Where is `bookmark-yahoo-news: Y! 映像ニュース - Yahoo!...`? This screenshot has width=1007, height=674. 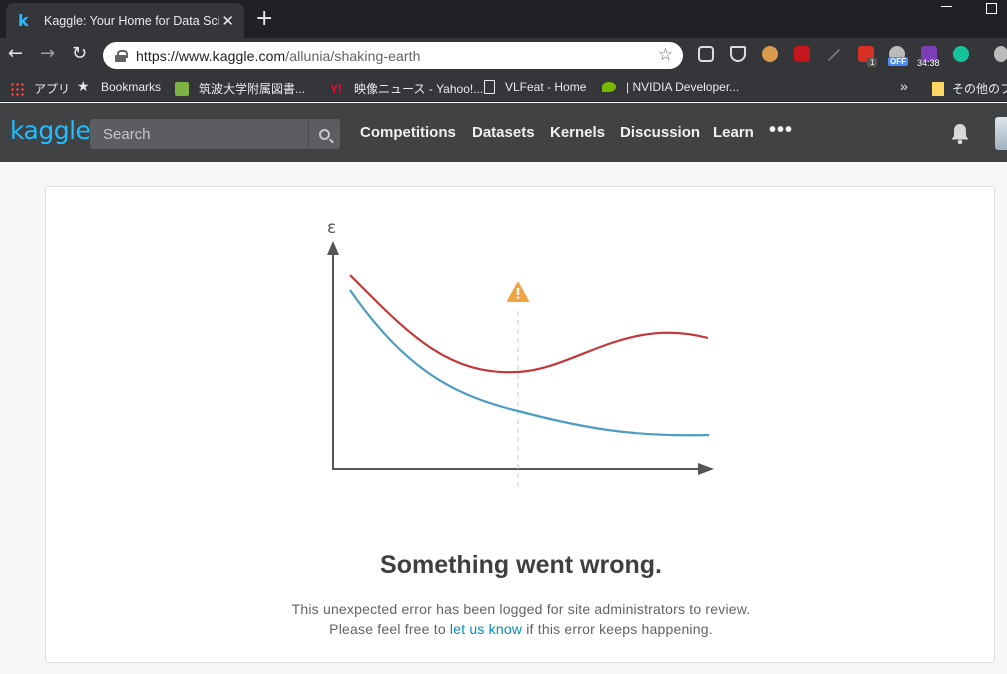 bookmark-yahoo-news: Y! 映像ニュース - Yahoo!... is located at coordinates (406, 88).